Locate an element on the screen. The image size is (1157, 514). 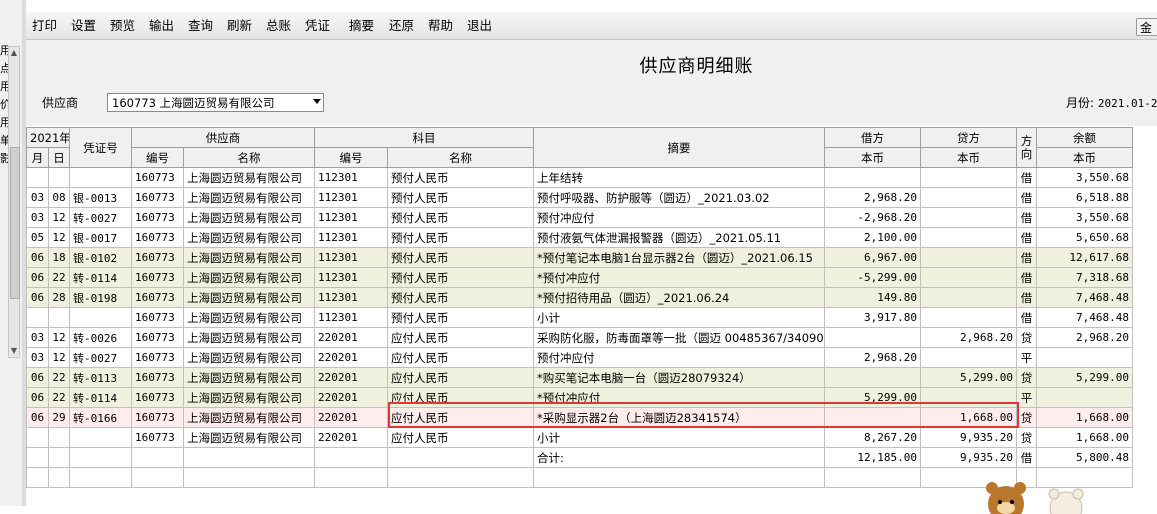
query-button: 查询 is located at coordinates (200, 26).